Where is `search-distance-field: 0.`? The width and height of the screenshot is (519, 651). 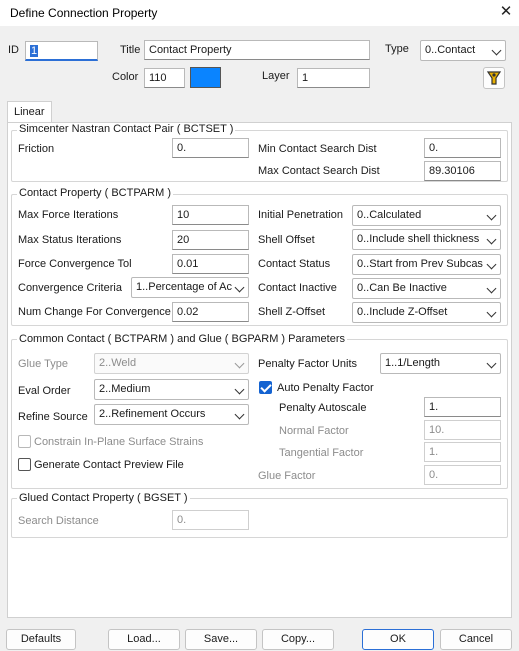
search-distance-field: 0. is located at coordinates (210, 520).